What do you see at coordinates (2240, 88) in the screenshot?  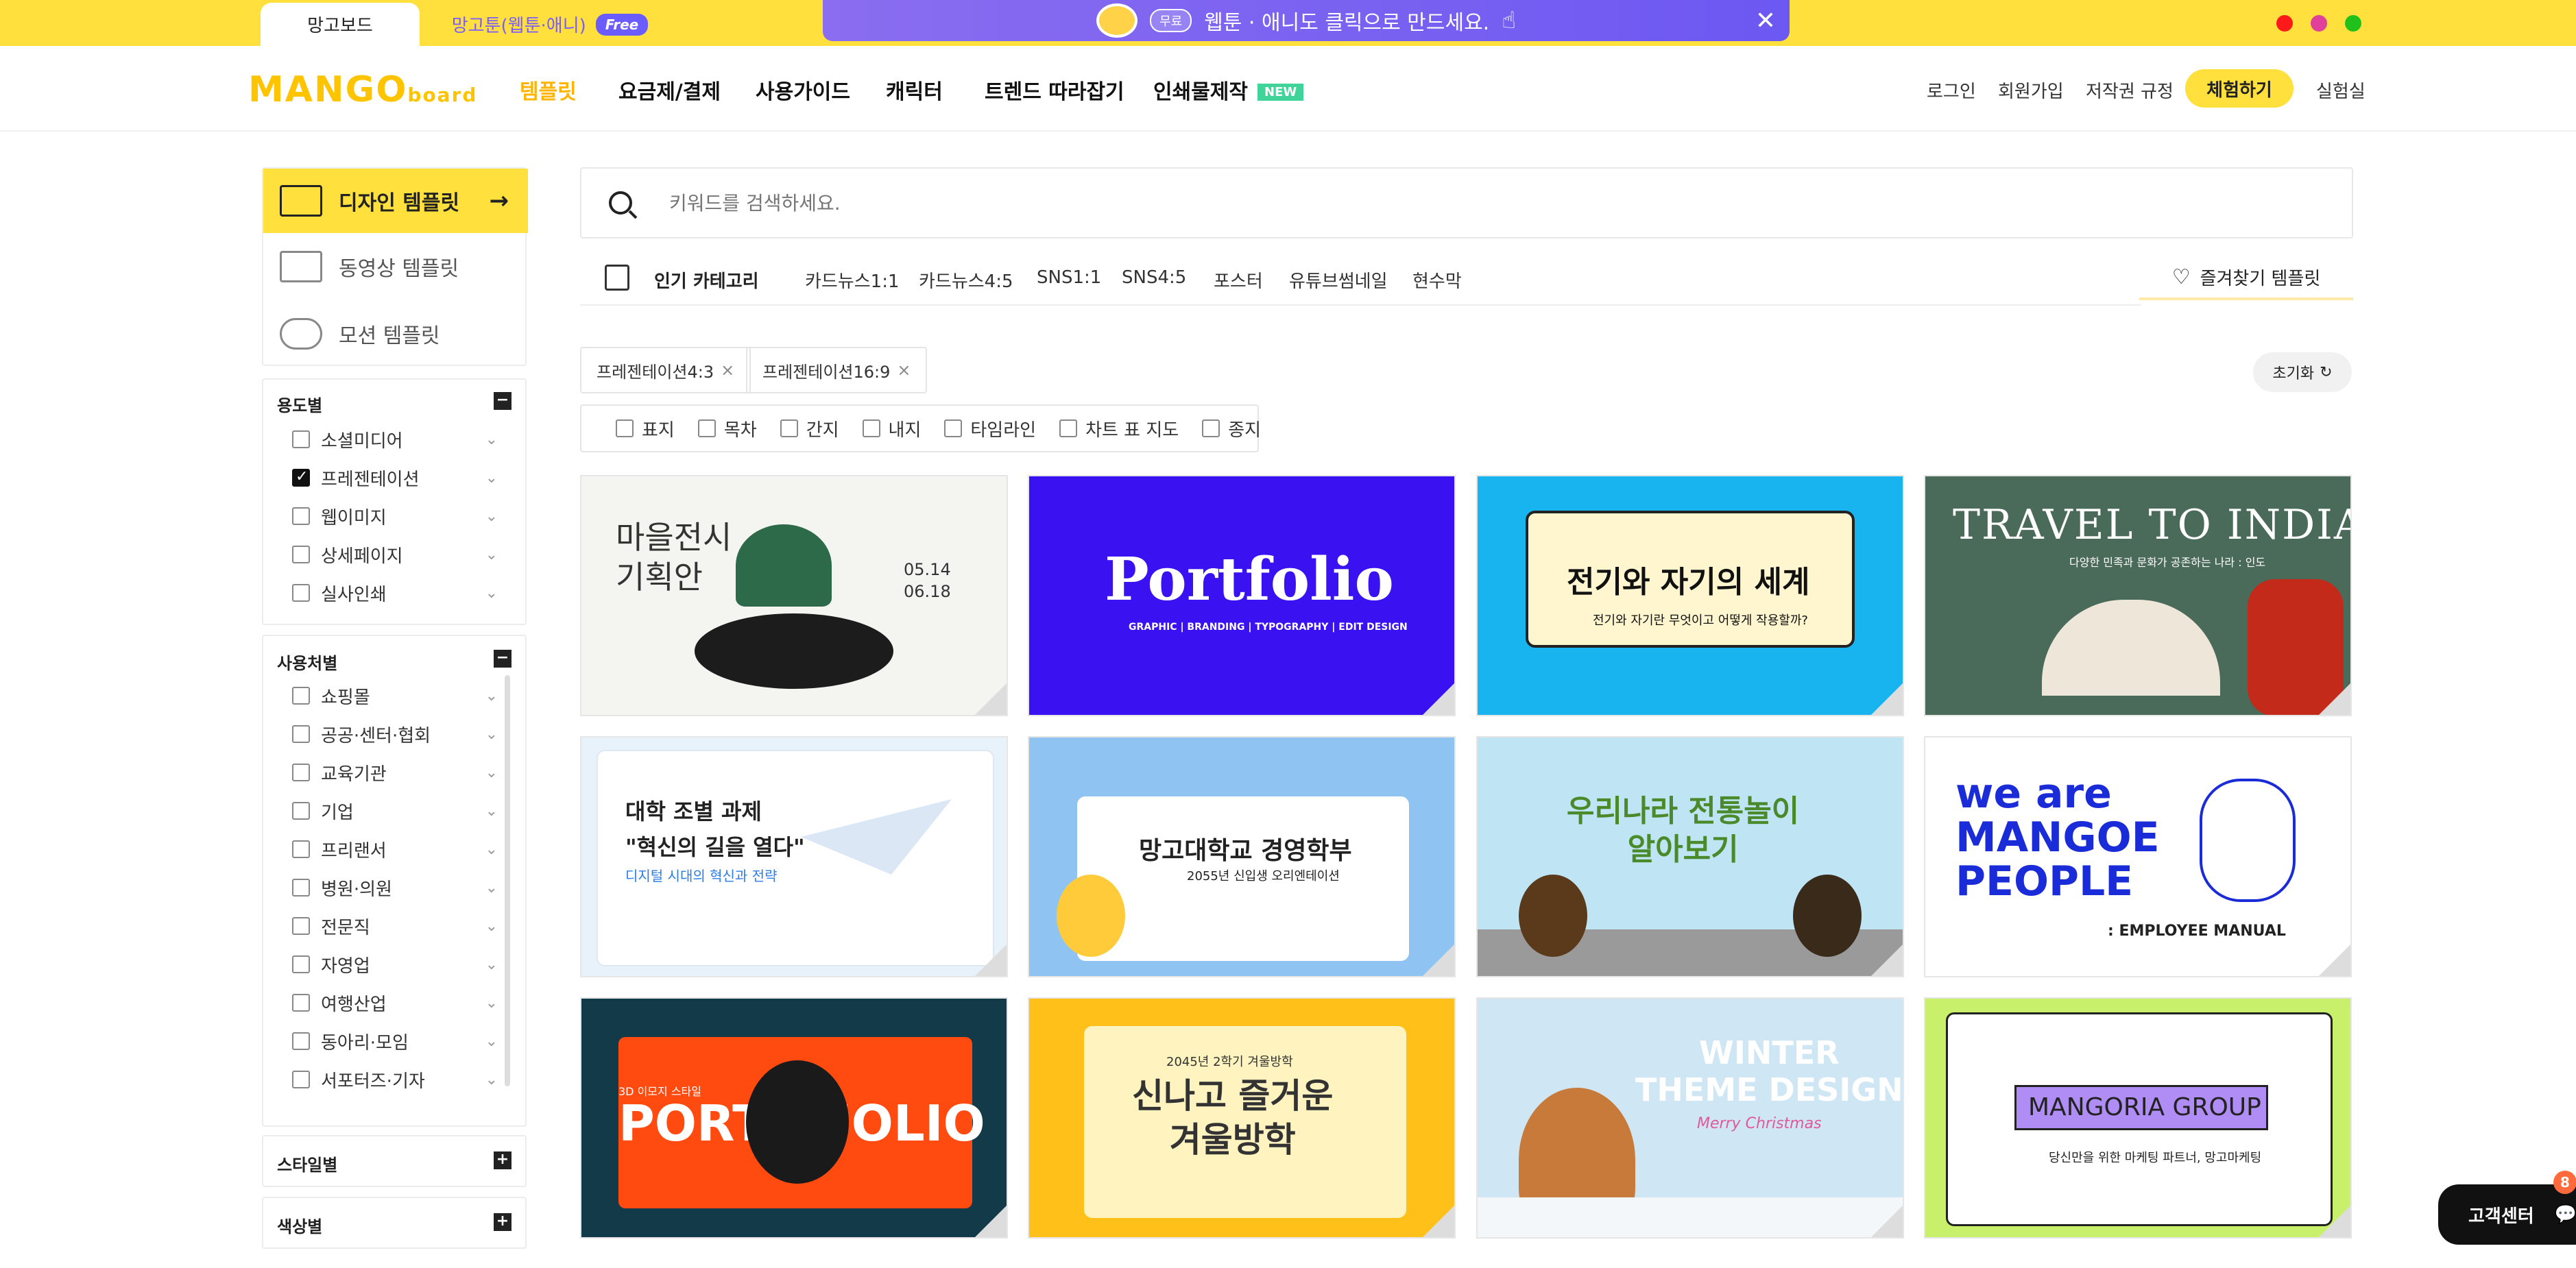 I see `trial-button: 체험하기` at bounding box center [2240, 88].